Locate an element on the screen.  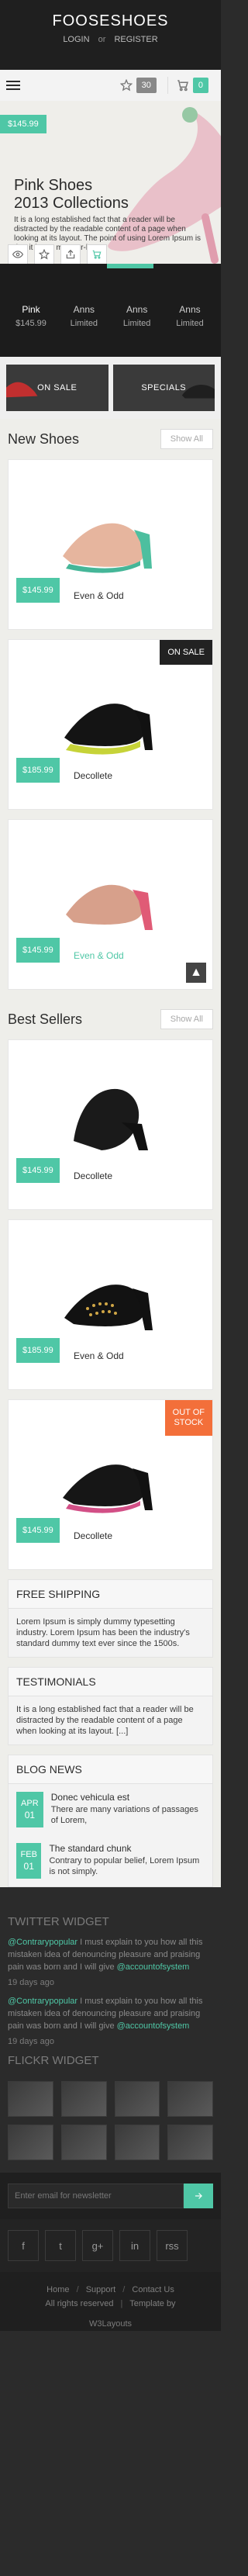
on-sale-label: ON SALE is located at coordinates (57, 387).